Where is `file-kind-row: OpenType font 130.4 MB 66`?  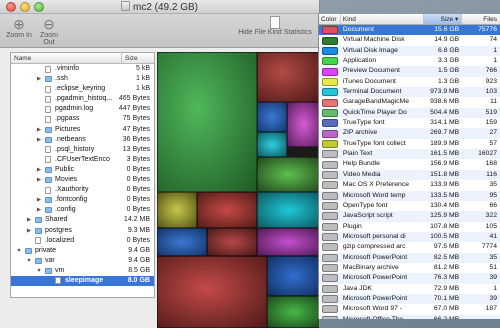
file-kind-row: OpenType font 130.4 MB 66 is located at coordinates (409, 206).